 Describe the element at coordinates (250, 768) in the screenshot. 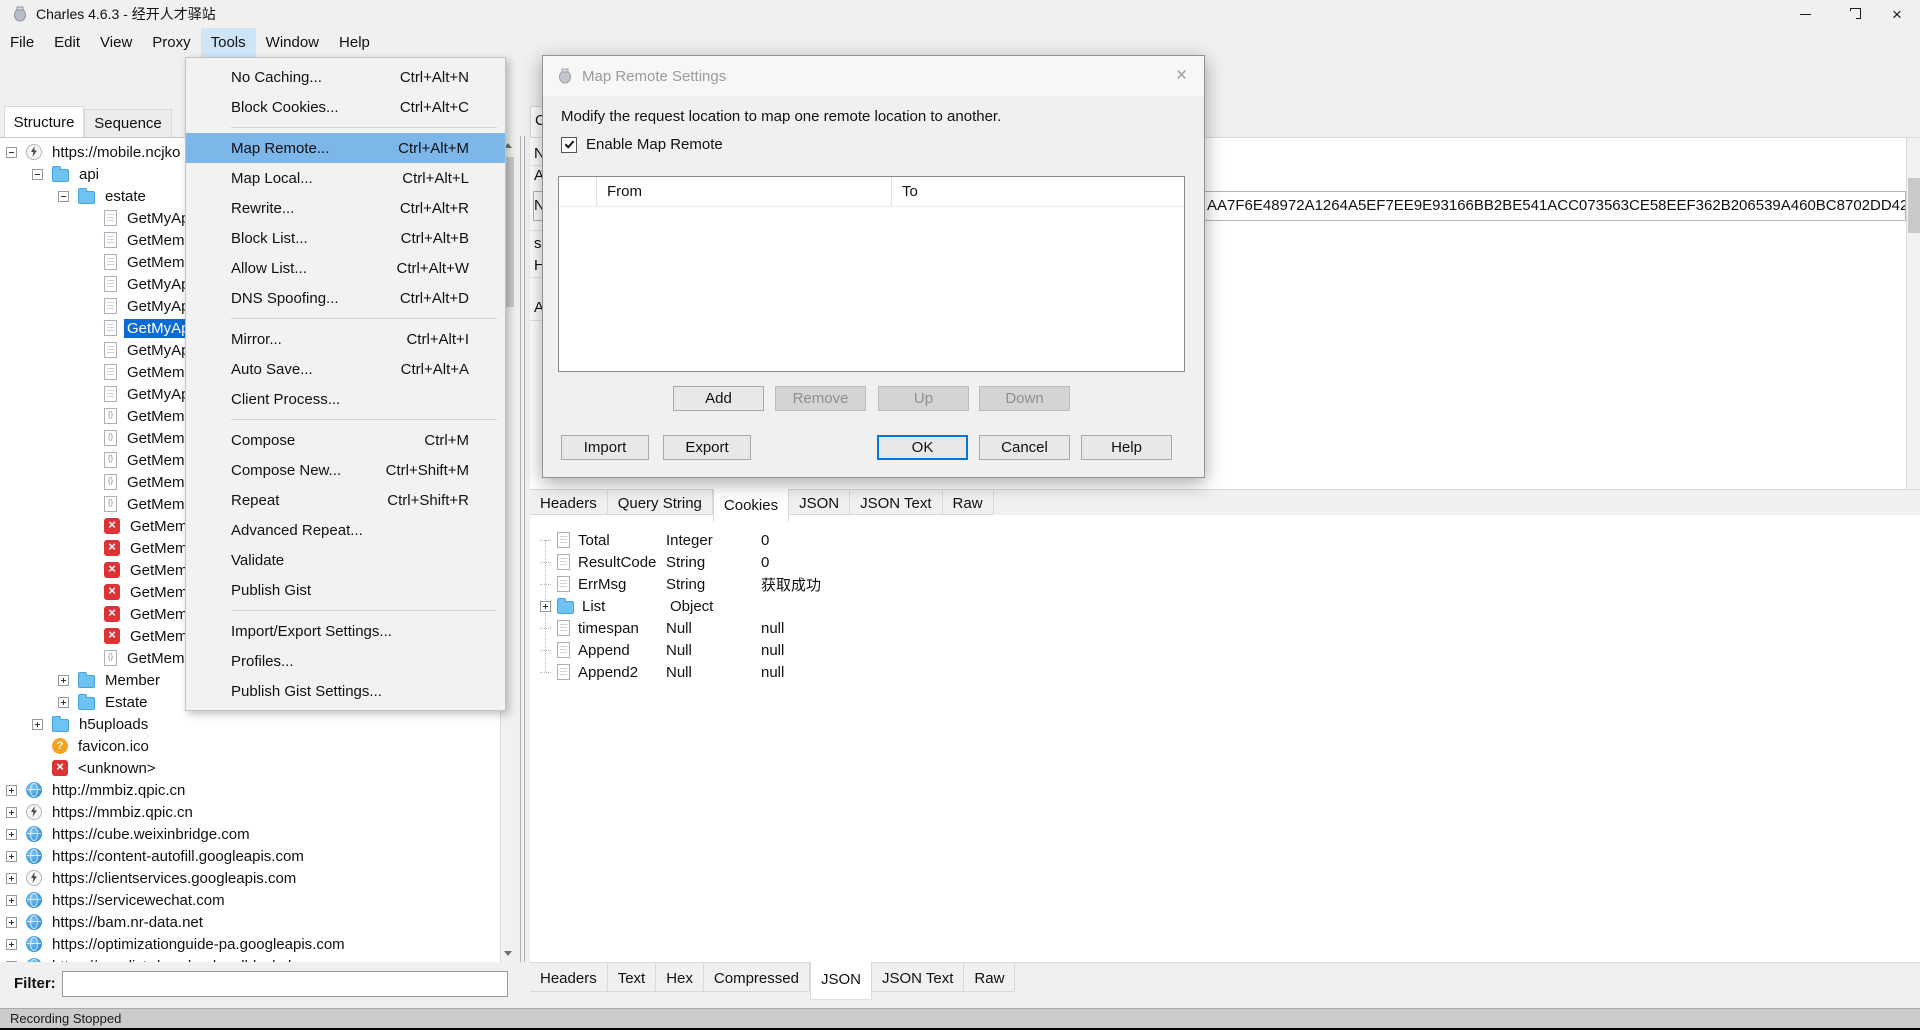

I see `tree-row: <unknown>` at that location.